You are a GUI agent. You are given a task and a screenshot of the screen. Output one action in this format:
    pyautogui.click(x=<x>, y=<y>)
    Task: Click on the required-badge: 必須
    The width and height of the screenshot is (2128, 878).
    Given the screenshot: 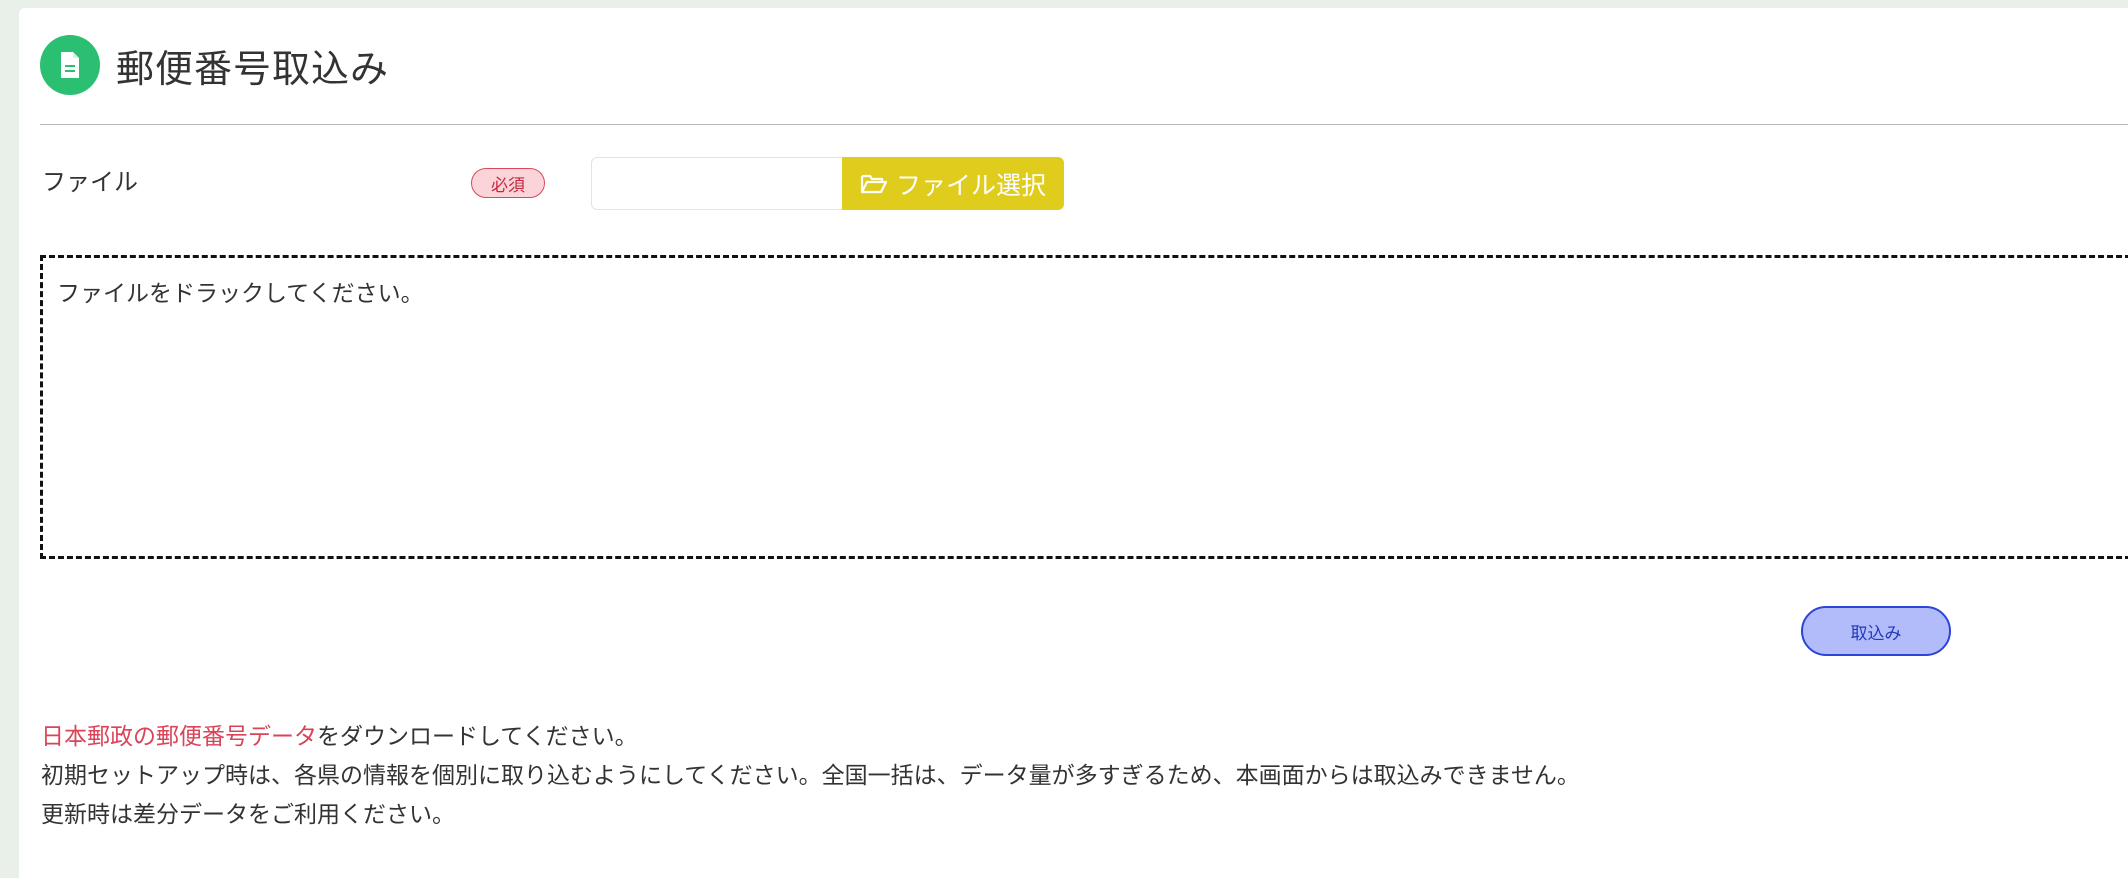 What is the action you would take?
    pyautogui.click(x=508, y=183)
    